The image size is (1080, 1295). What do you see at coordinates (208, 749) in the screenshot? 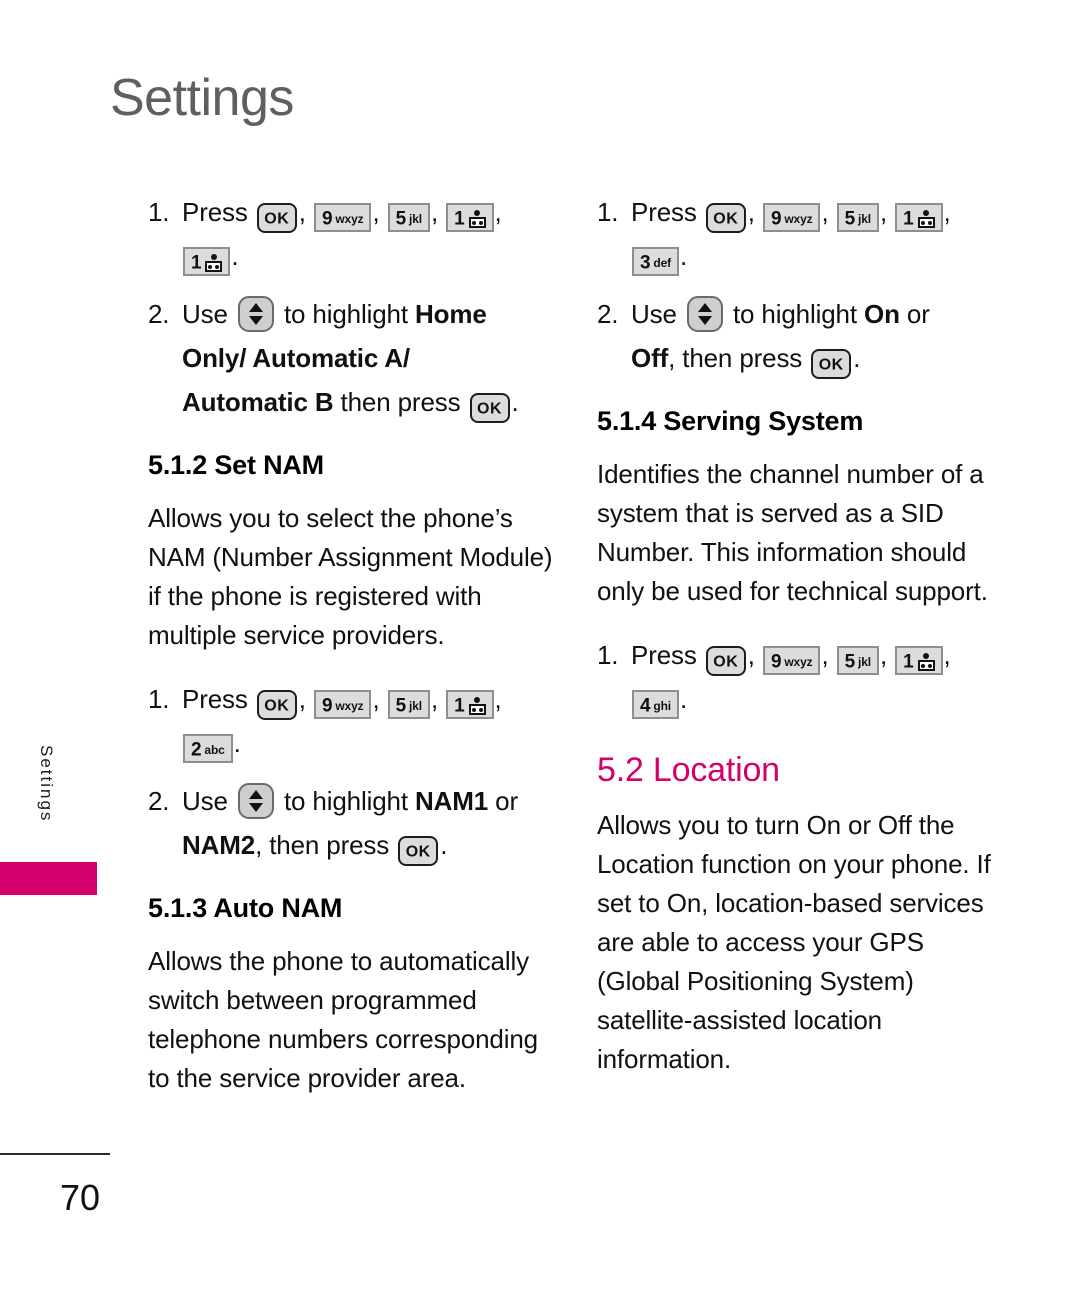
I see `key-2-abc: 2 abc` at bounding box center [208, 749].